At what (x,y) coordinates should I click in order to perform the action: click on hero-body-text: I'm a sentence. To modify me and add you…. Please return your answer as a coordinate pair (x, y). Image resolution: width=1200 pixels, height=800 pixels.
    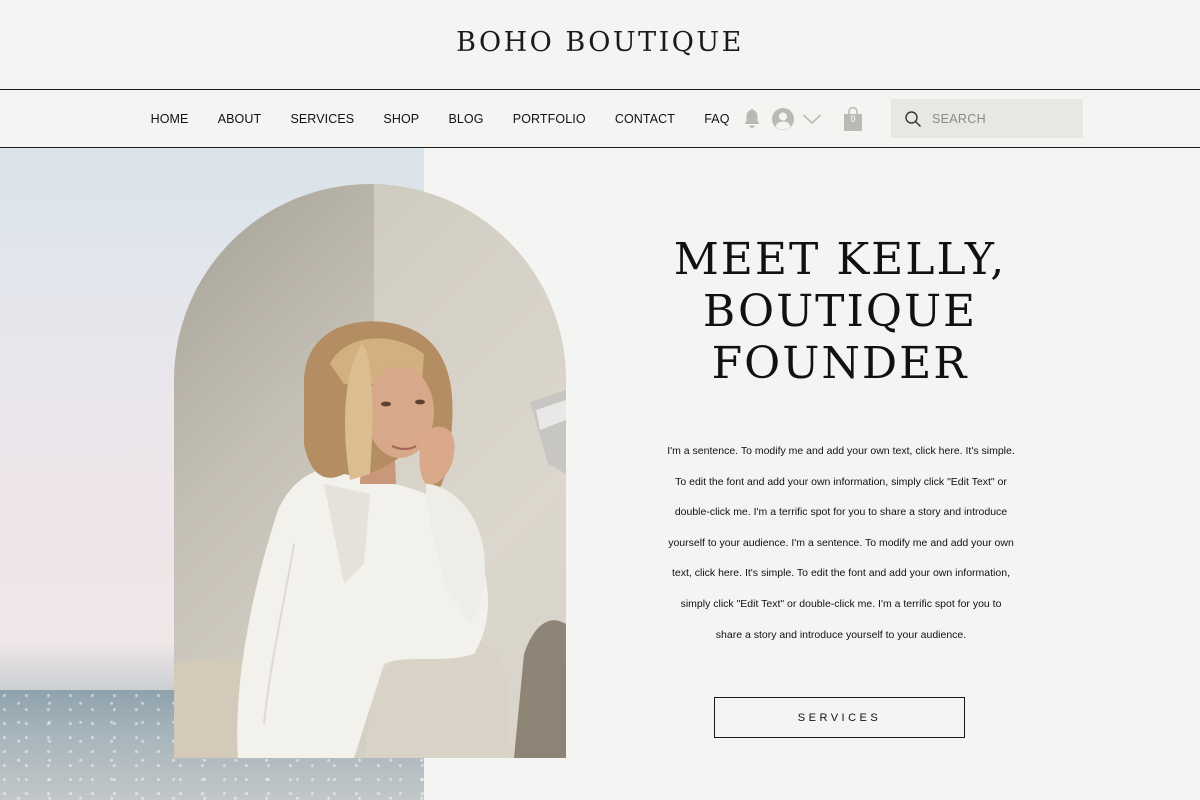
    Looking at the image, I should click on (841, 543).